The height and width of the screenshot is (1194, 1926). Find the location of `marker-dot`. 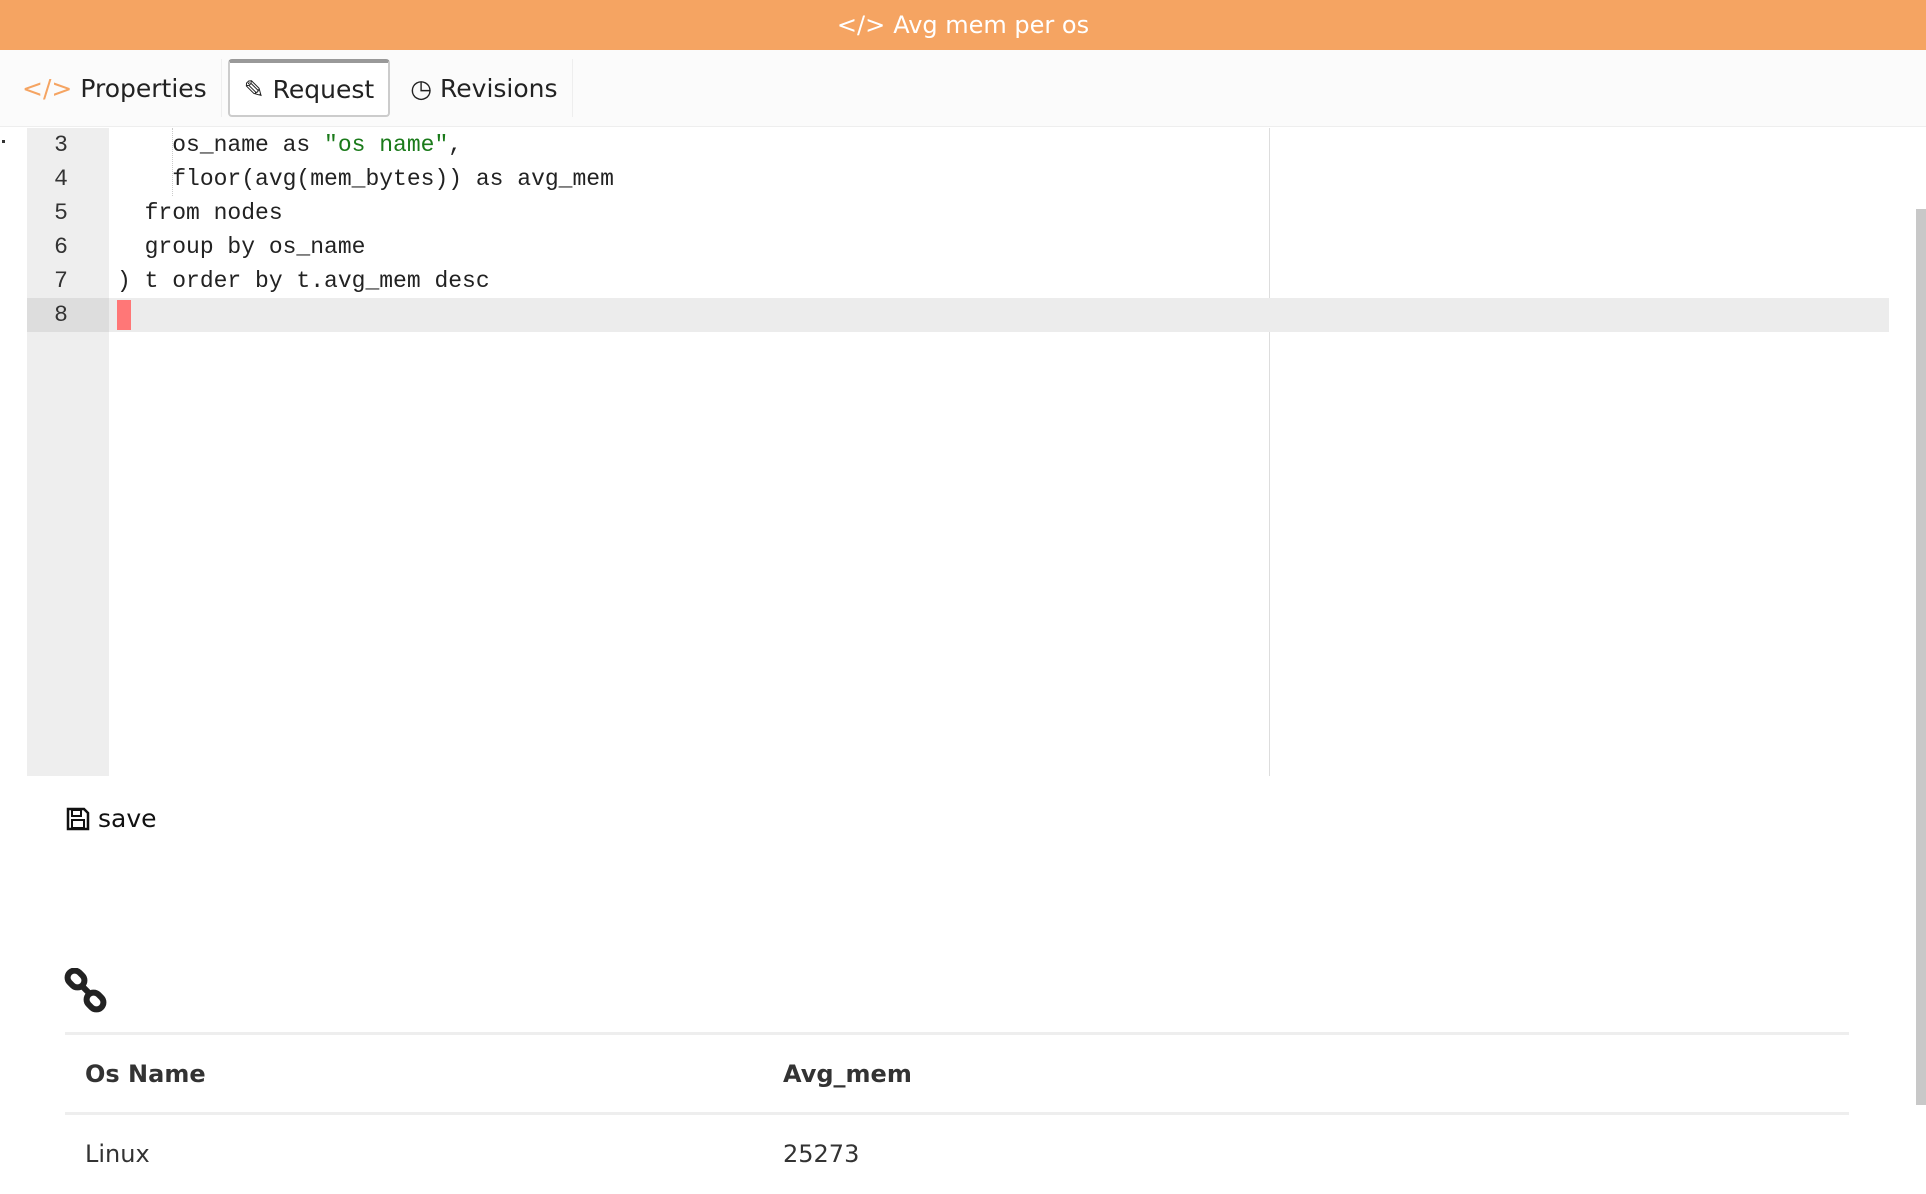

marker-dot is located at coordinates (3, 141).